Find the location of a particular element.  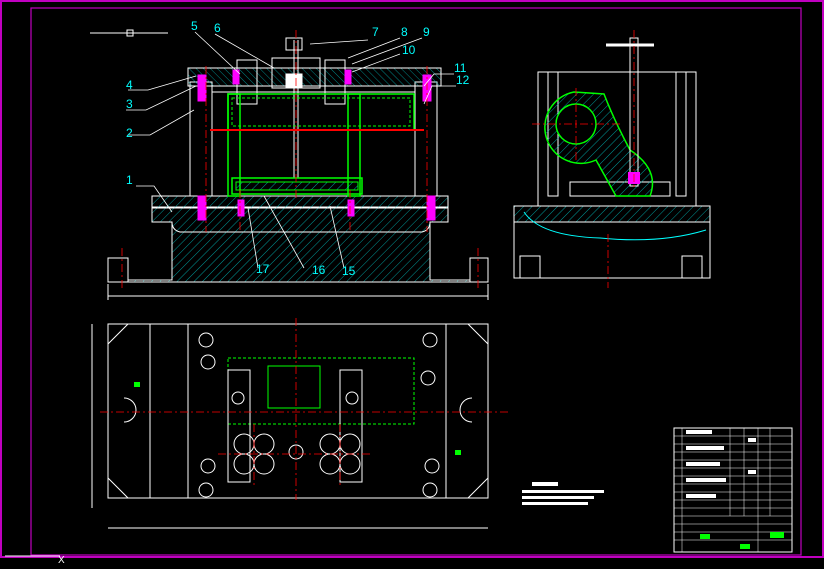

ucs-icon: X is located at coordinates (61, 560).